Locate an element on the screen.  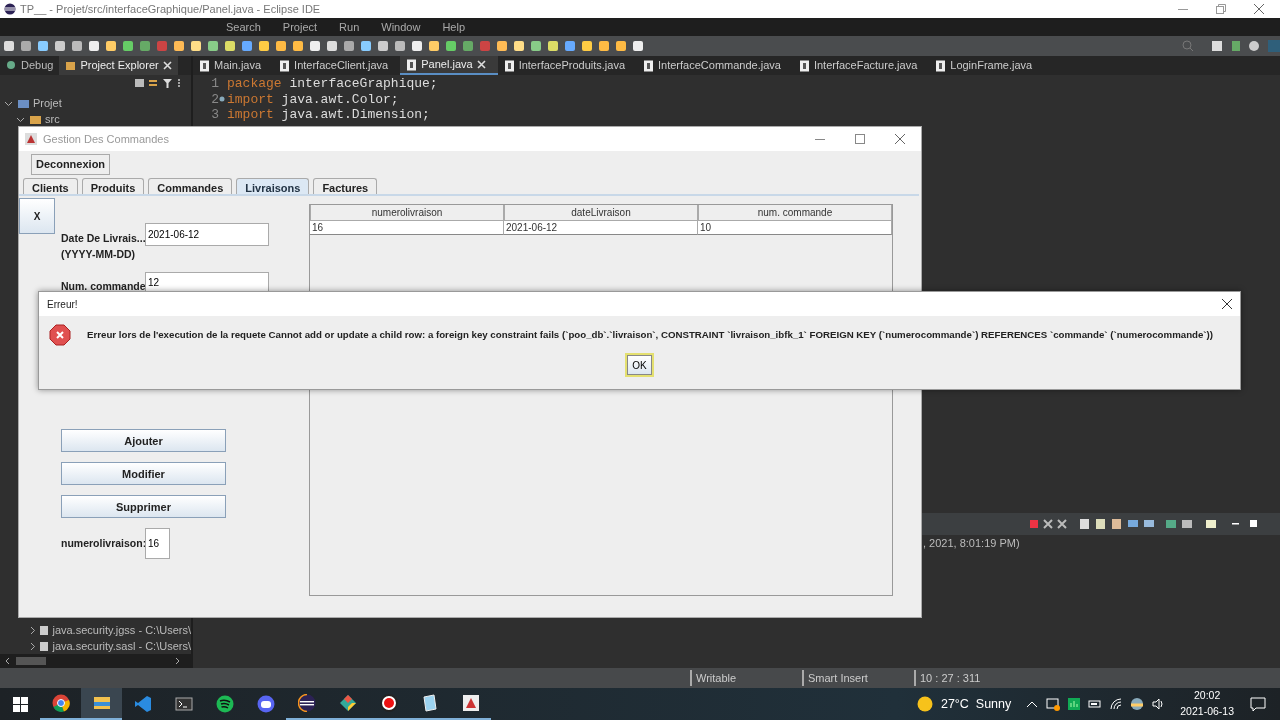
bug-icon is located at coordinates (11, 65).